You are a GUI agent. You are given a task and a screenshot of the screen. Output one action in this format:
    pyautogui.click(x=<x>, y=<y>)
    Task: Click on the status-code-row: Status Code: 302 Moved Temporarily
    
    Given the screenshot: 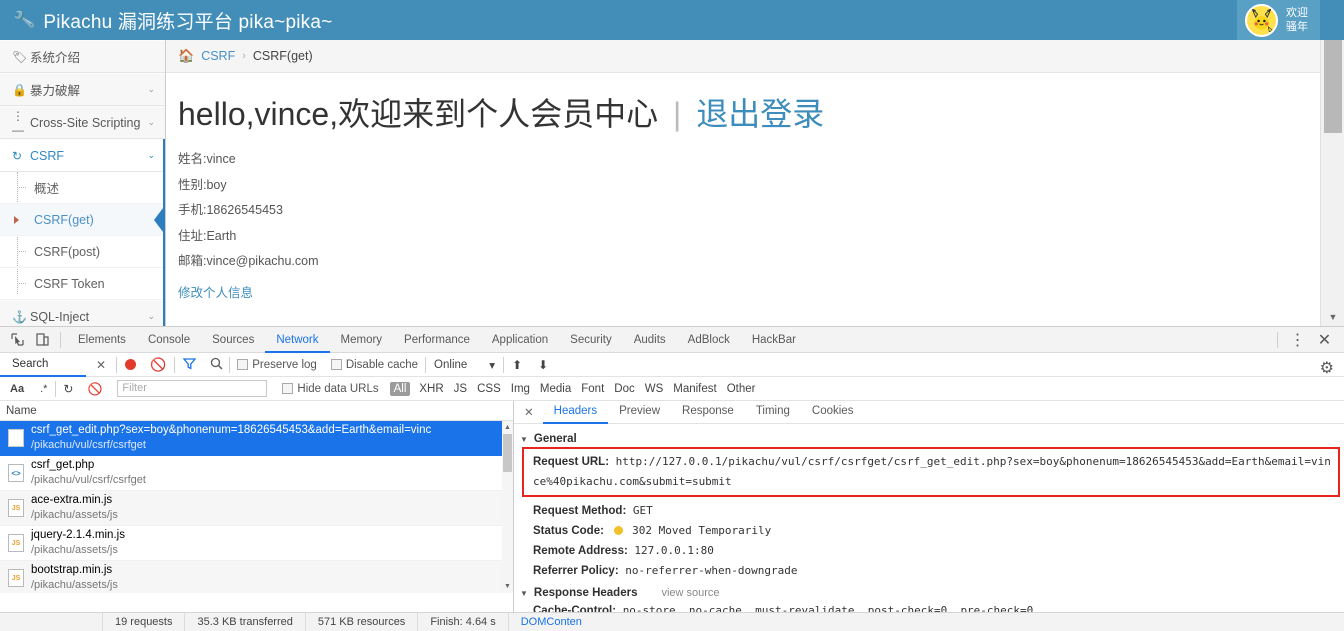 What is the action you would take?
    pyautogui.click(x=932, y=531)
    